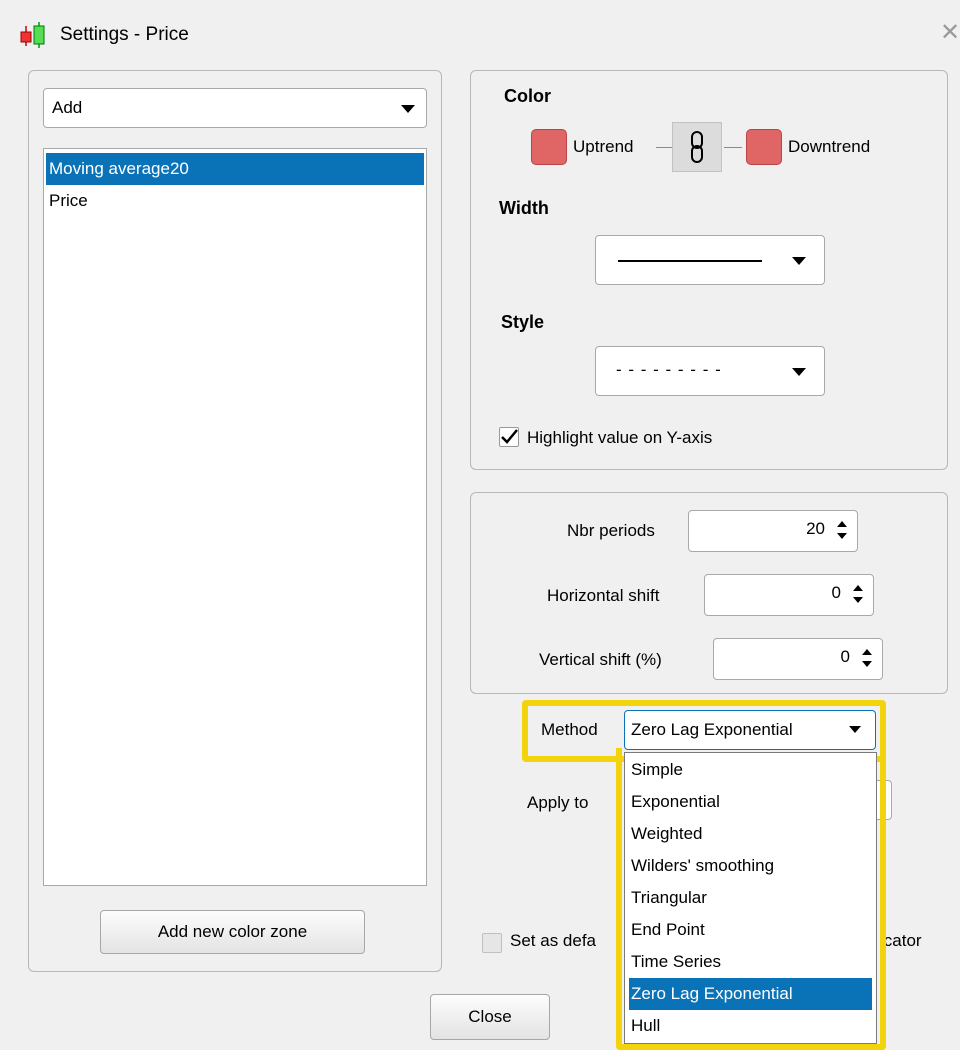 The image size is (960, 1050). Describe the element at coordinates (67, 107) in the screenshot. I see `add-dropdown-value: Add` at that location.